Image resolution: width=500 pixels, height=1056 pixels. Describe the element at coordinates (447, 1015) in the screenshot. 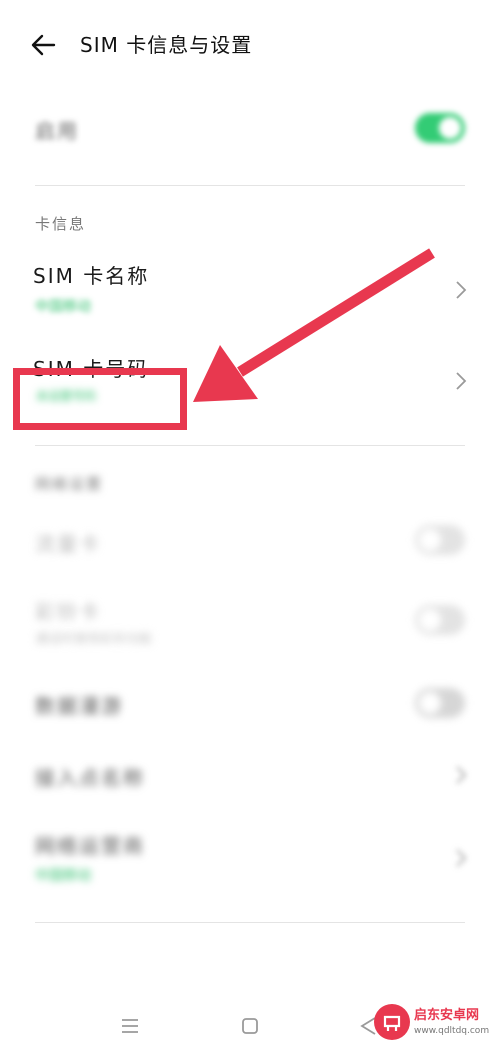

I see `watermark-brand: 启东安卓网` at that location.